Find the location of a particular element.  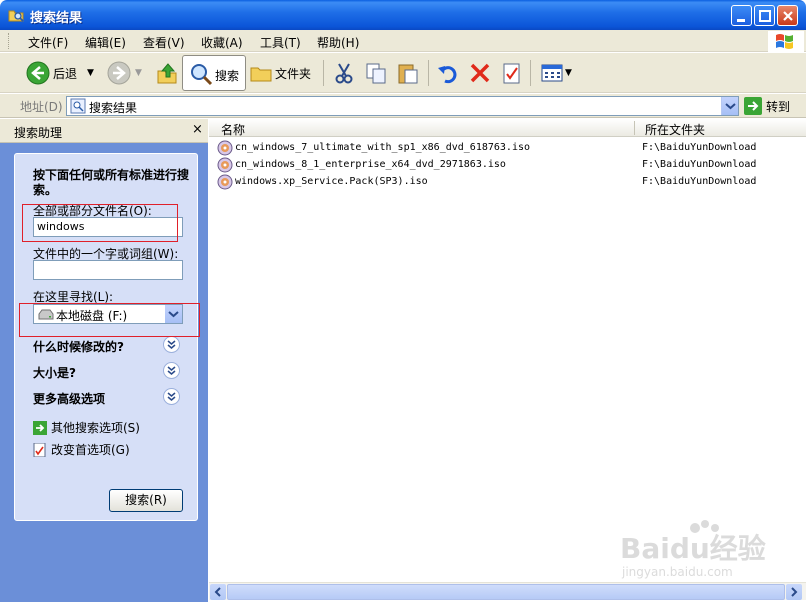

menu-grip is located at coordinates (9, 41).